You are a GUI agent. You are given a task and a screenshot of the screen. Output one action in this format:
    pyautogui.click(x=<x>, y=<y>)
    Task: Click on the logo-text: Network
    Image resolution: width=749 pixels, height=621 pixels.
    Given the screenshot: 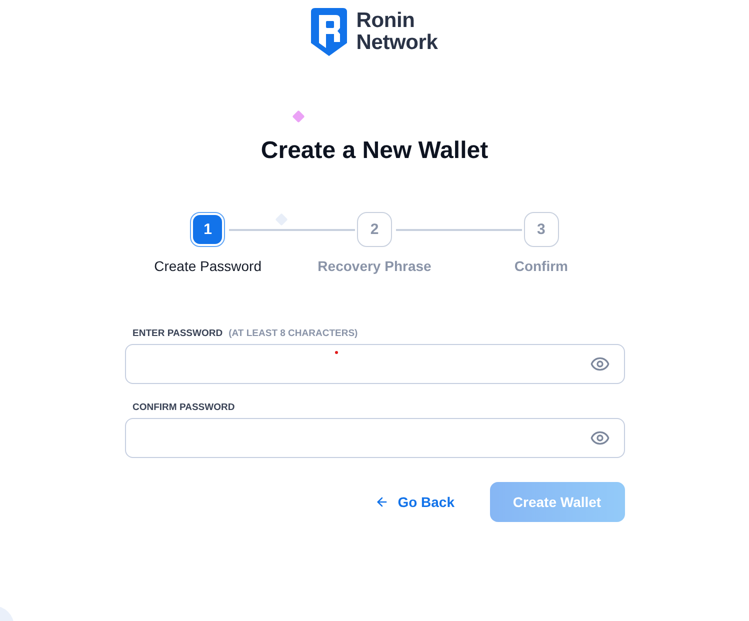 What is the action you would take?
    pyautogui.click(x=397, y=43)
    